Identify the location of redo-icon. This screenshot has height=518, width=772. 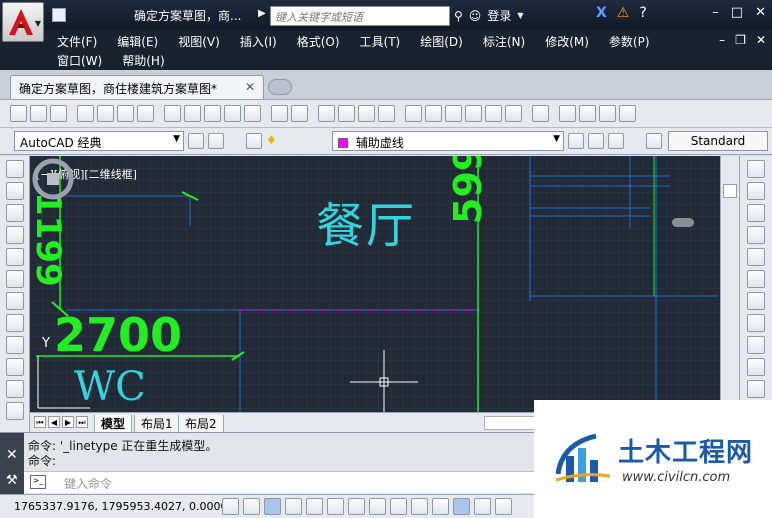
(299, 113).